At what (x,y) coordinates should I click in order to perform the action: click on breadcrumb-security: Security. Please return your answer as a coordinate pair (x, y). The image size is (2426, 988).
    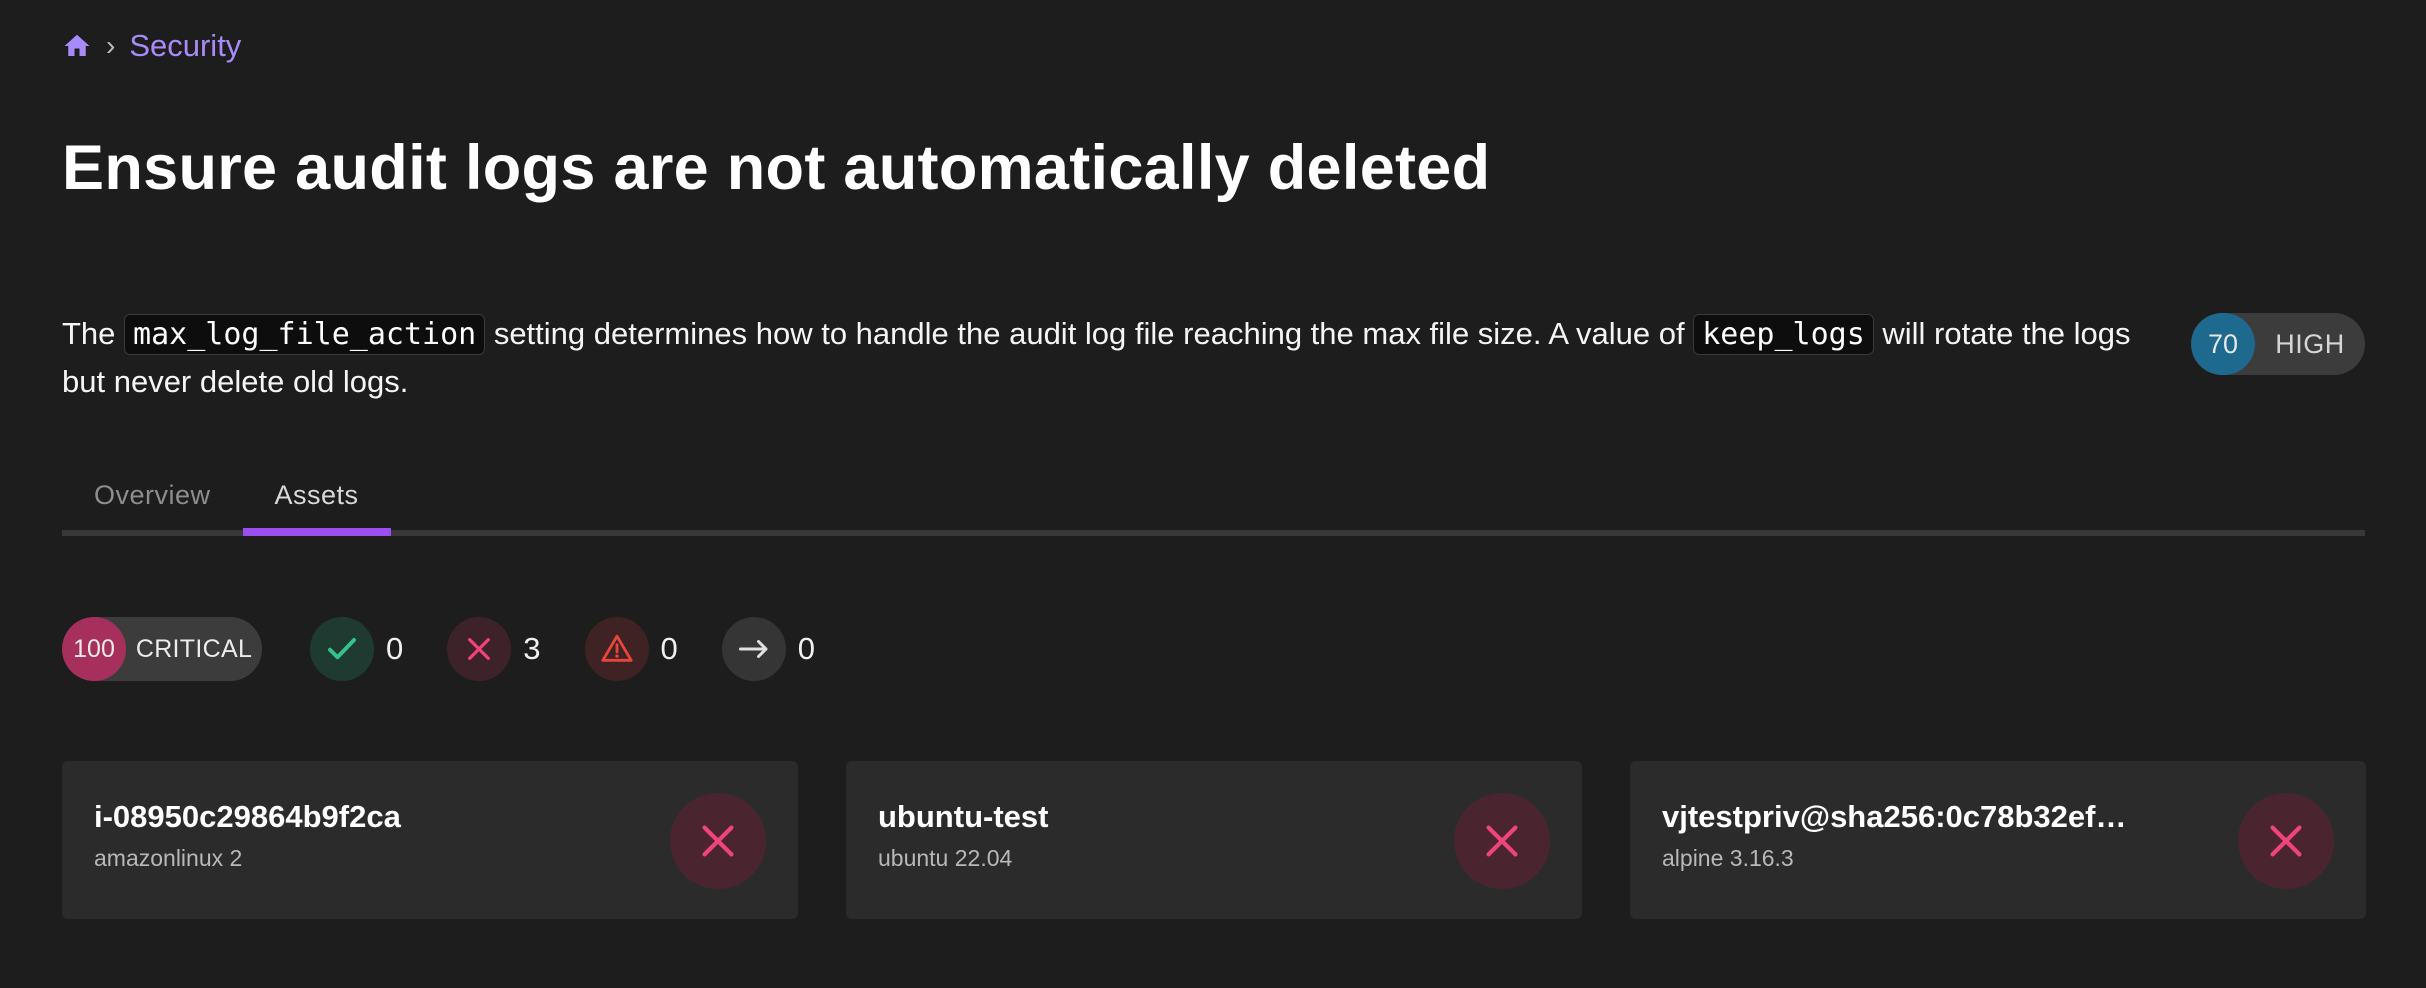
    Looking at the image, I should click on (185, 46).